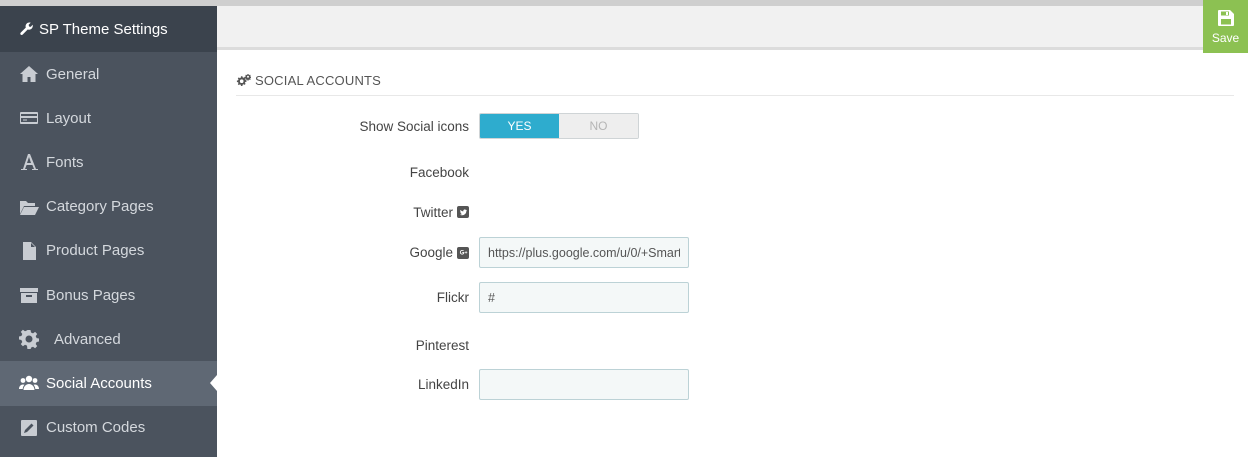  I want to click on sidebar-item-layout: Layout, so click(108, 118).